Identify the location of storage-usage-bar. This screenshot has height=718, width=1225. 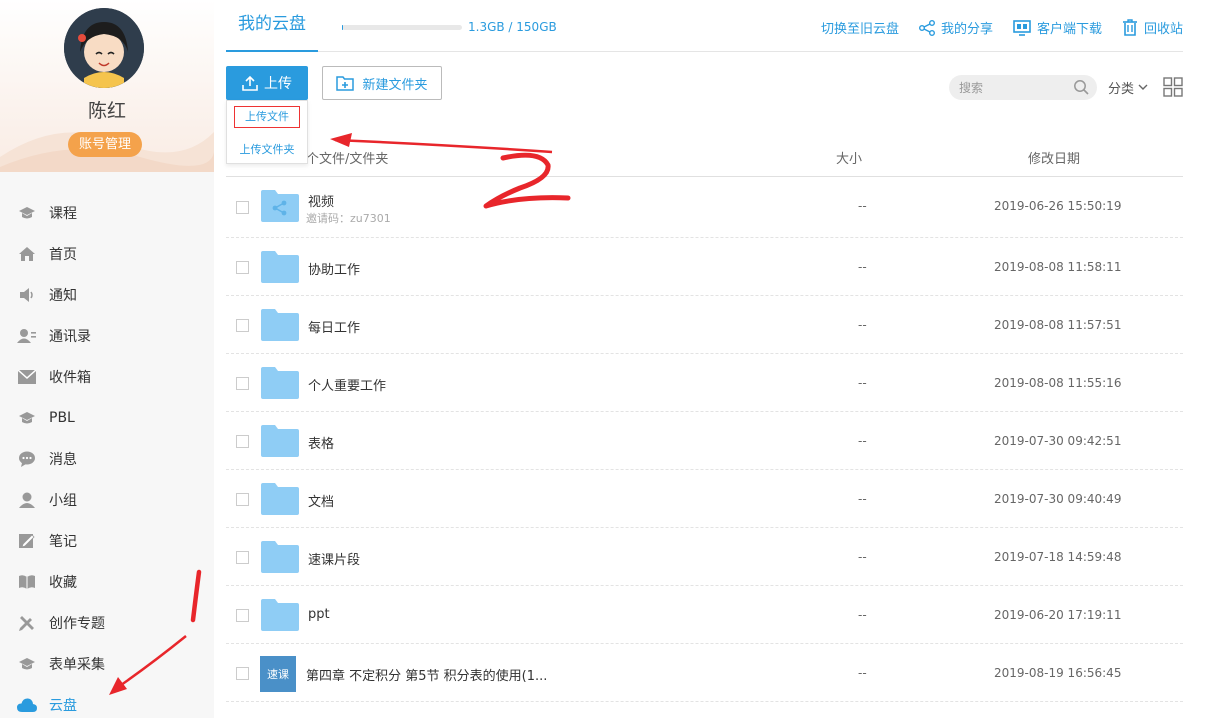
(402, 27).